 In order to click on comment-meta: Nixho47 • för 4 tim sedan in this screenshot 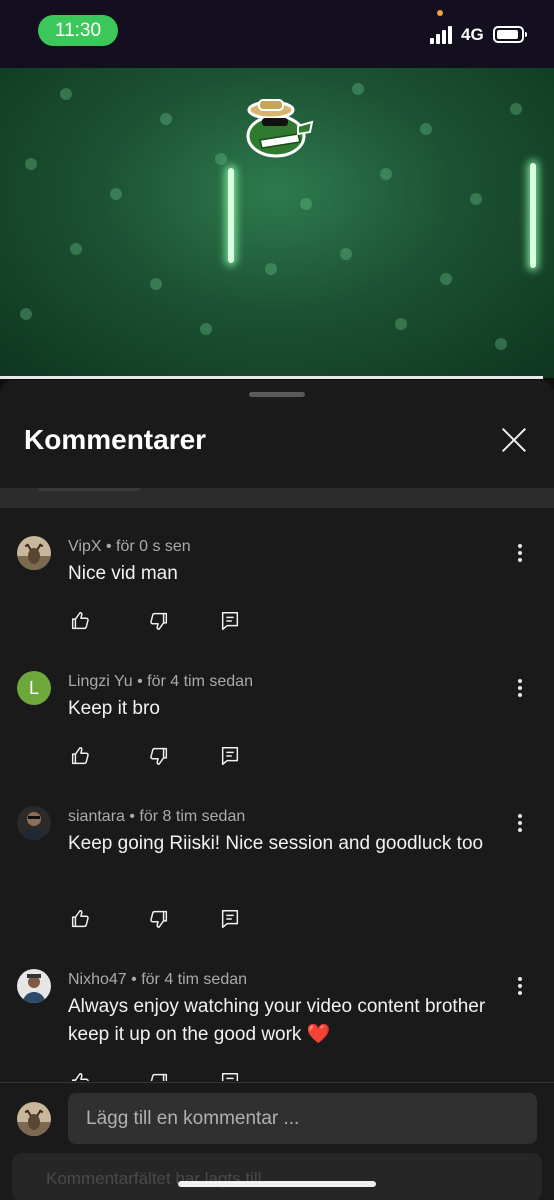, I will do `click(158, 979)`.